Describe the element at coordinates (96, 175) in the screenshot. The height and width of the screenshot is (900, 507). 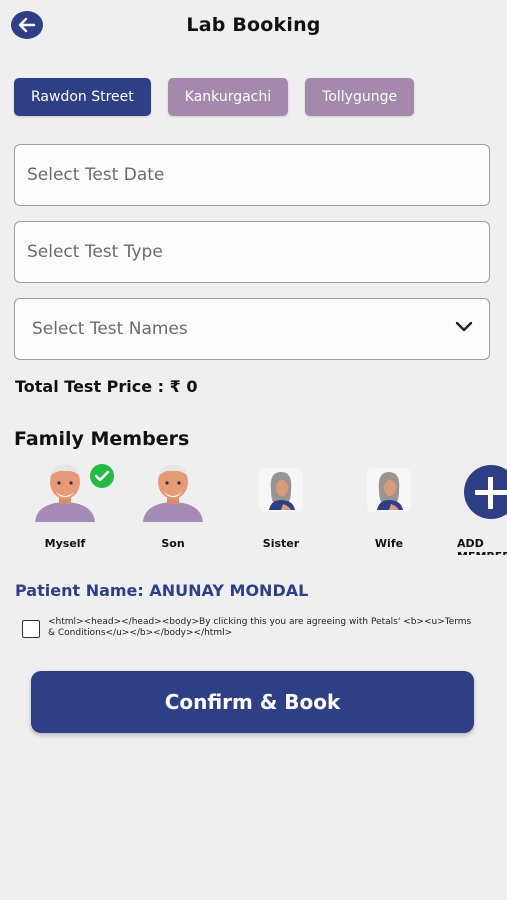
I see `test-date-placeholder: Select Test Date` at that location.